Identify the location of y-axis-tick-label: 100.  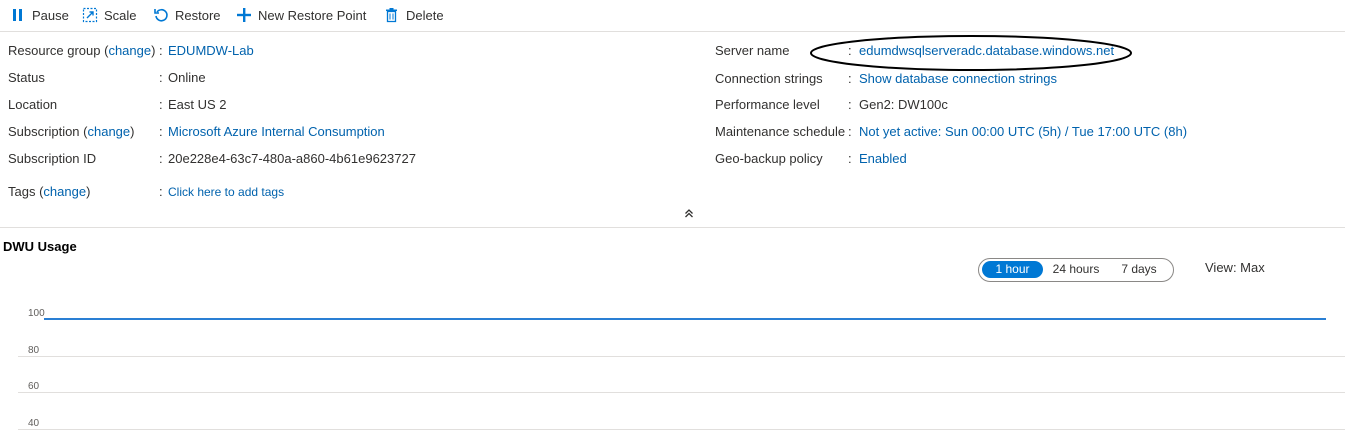
(36, 313).